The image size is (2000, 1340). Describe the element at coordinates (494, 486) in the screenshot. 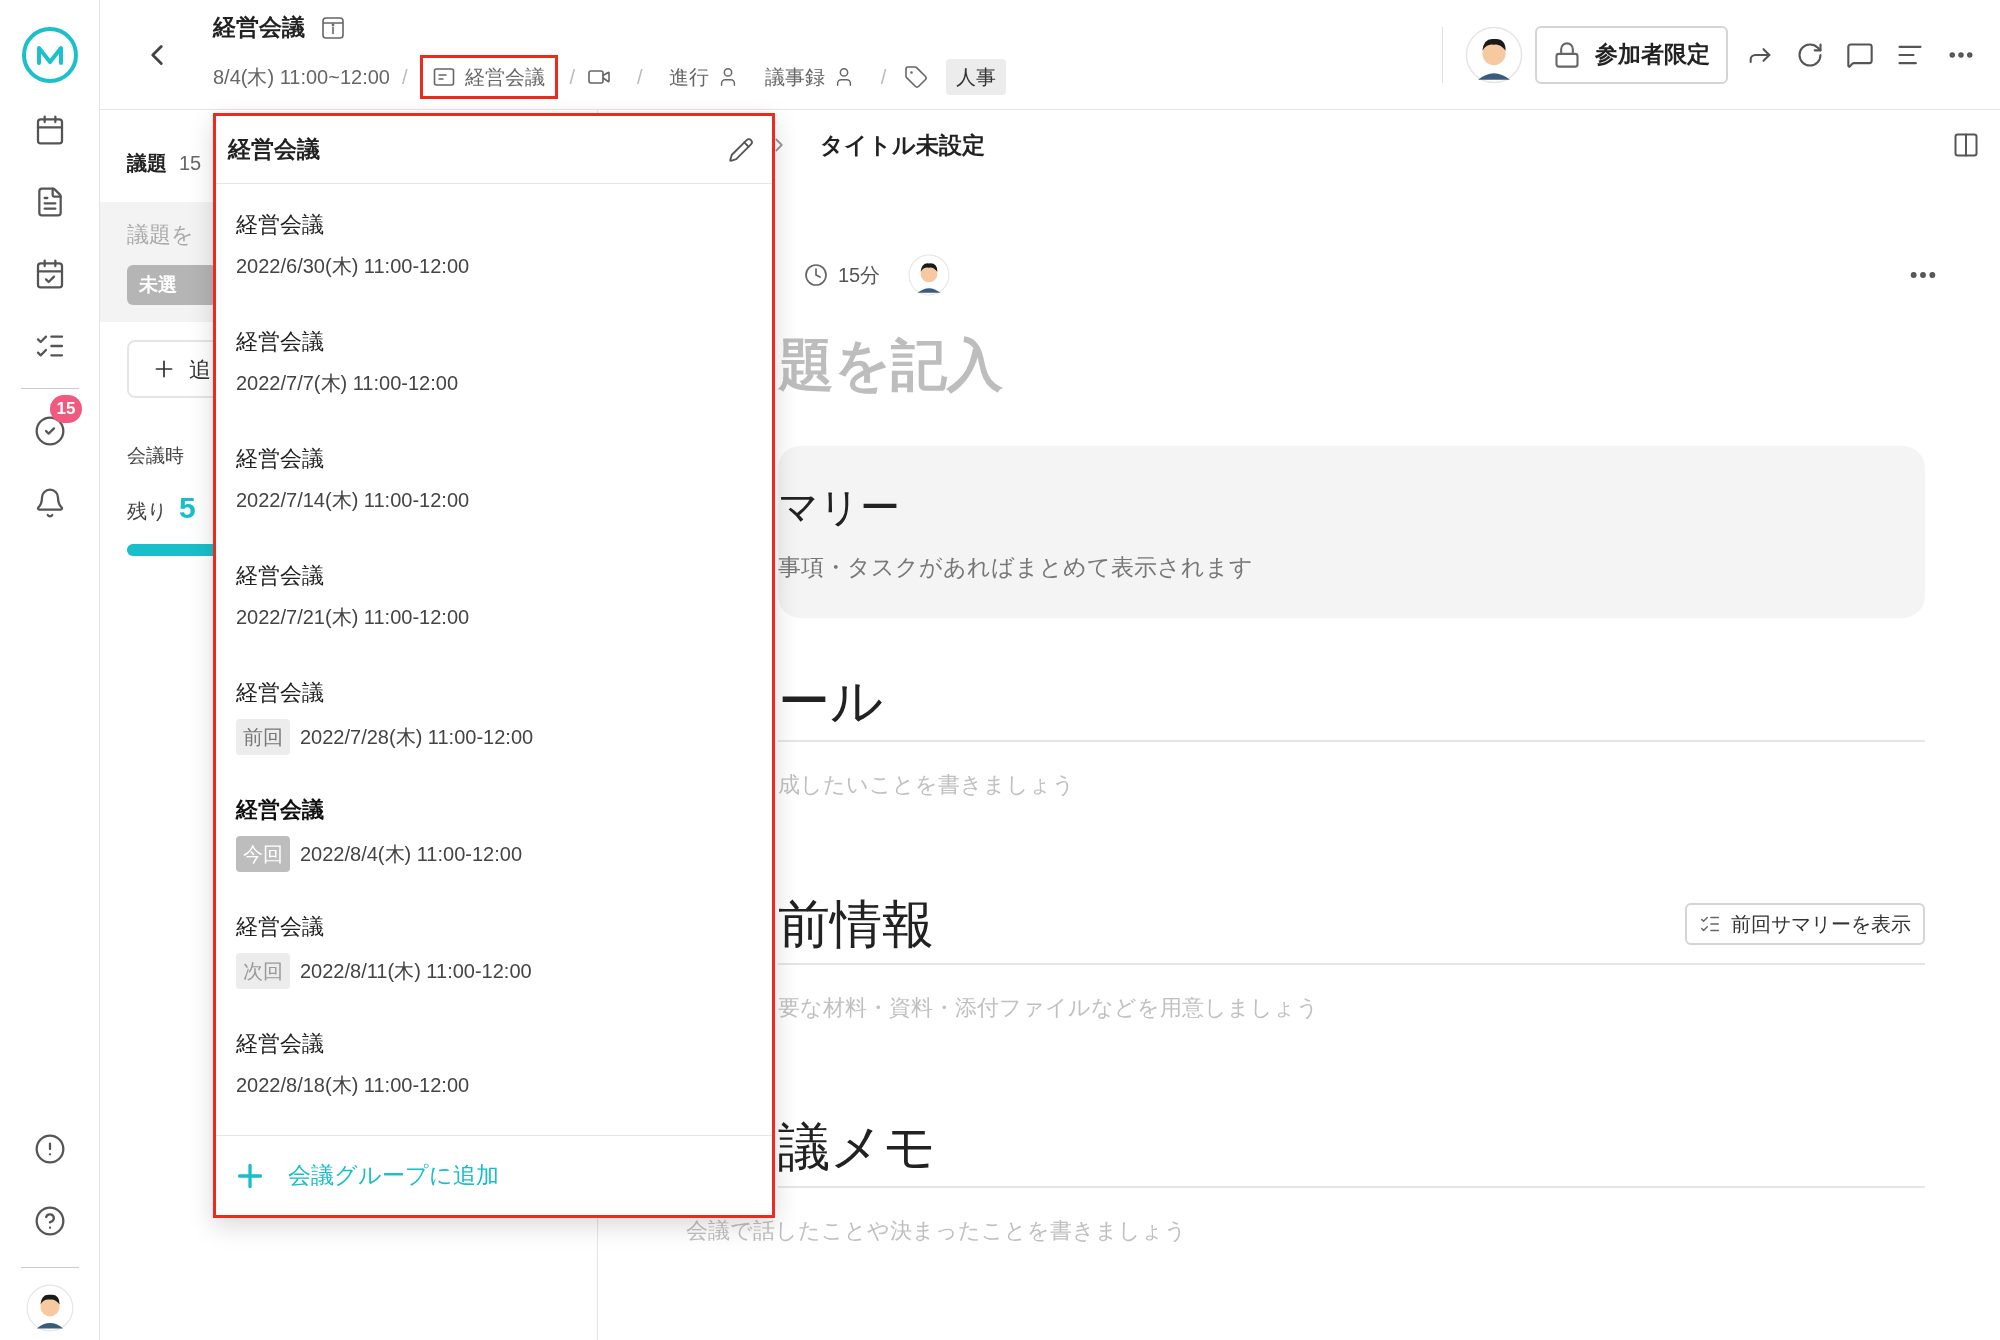

I see `meeting-item: 経営会議 2022/7/14(木) 11:00-12:00` at that location.